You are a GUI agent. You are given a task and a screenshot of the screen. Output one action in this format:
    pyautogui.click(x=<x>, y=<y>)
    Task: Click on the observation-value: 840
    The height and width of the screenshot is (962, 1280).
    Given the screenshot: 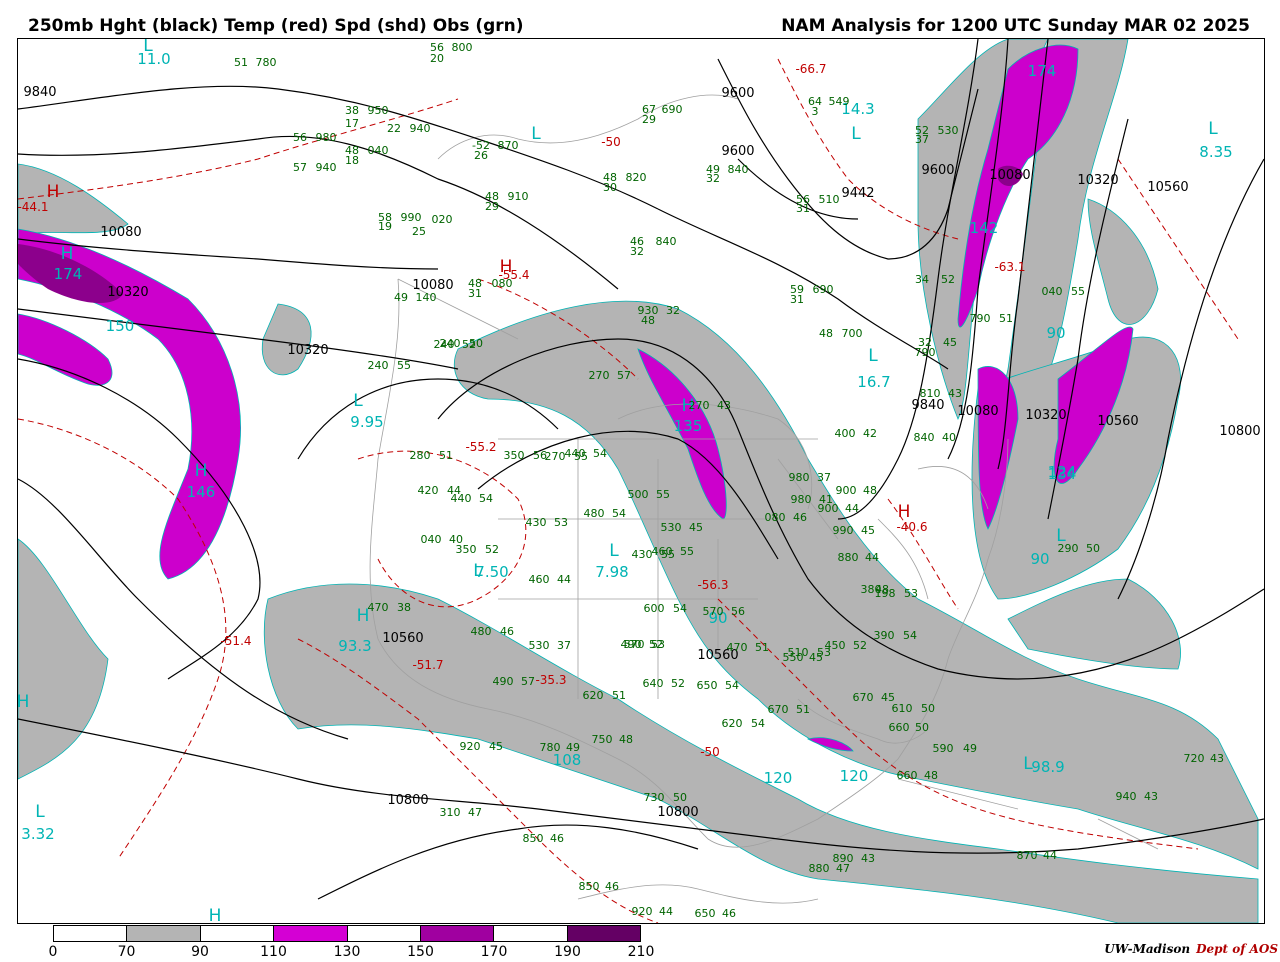 What is the action you would take?
    pyautogui.click(x=924, y=437)
    